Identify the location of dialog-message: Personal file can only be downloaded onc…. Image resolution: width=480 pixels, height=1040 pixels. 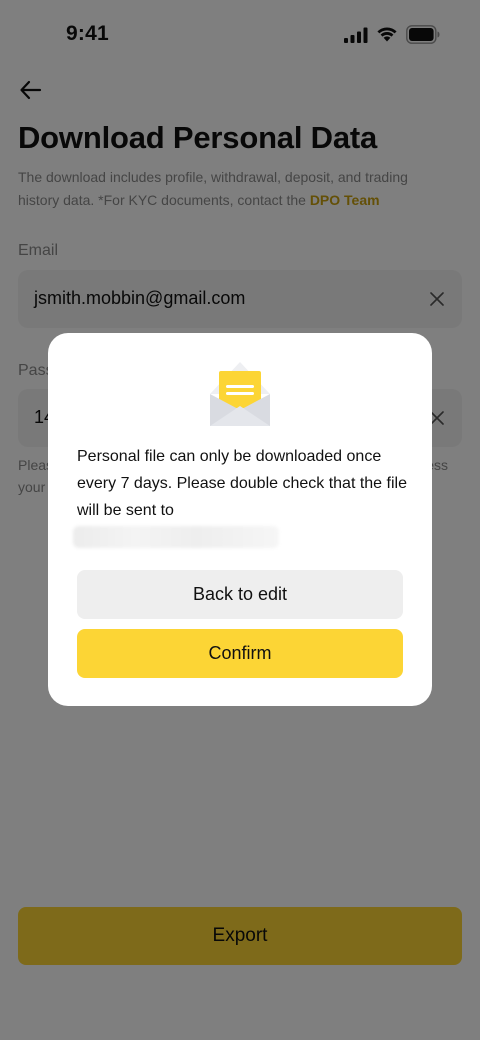
(242, 483).